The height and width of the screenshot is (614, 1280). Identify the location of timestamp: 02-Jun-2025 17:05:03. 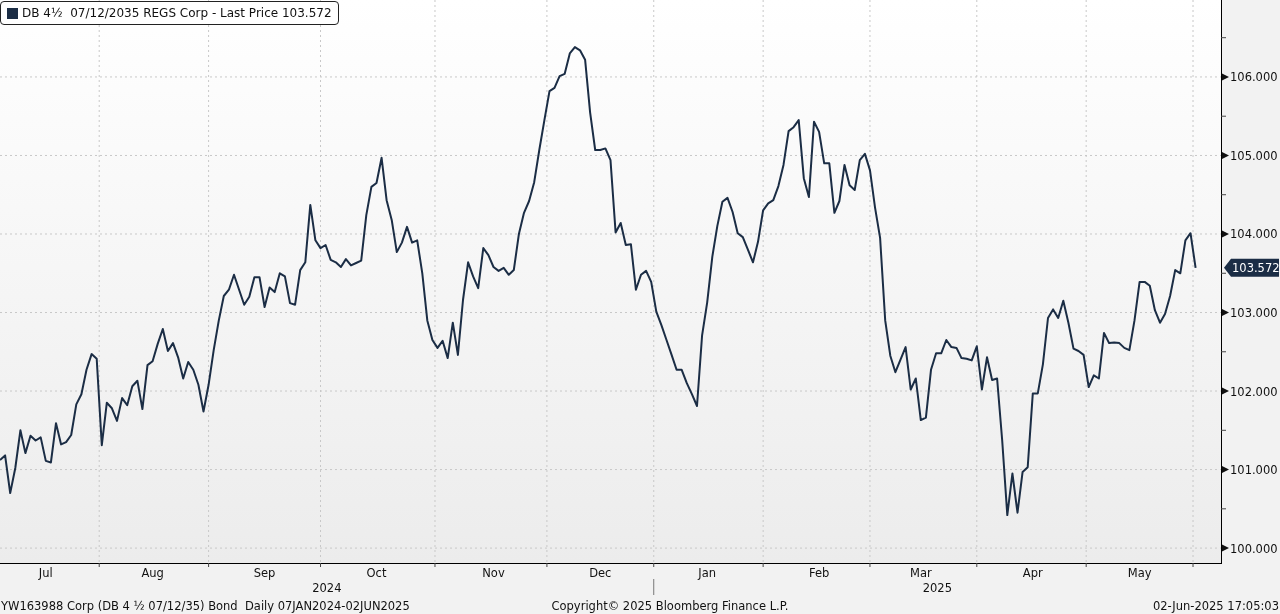
(1215, 605).